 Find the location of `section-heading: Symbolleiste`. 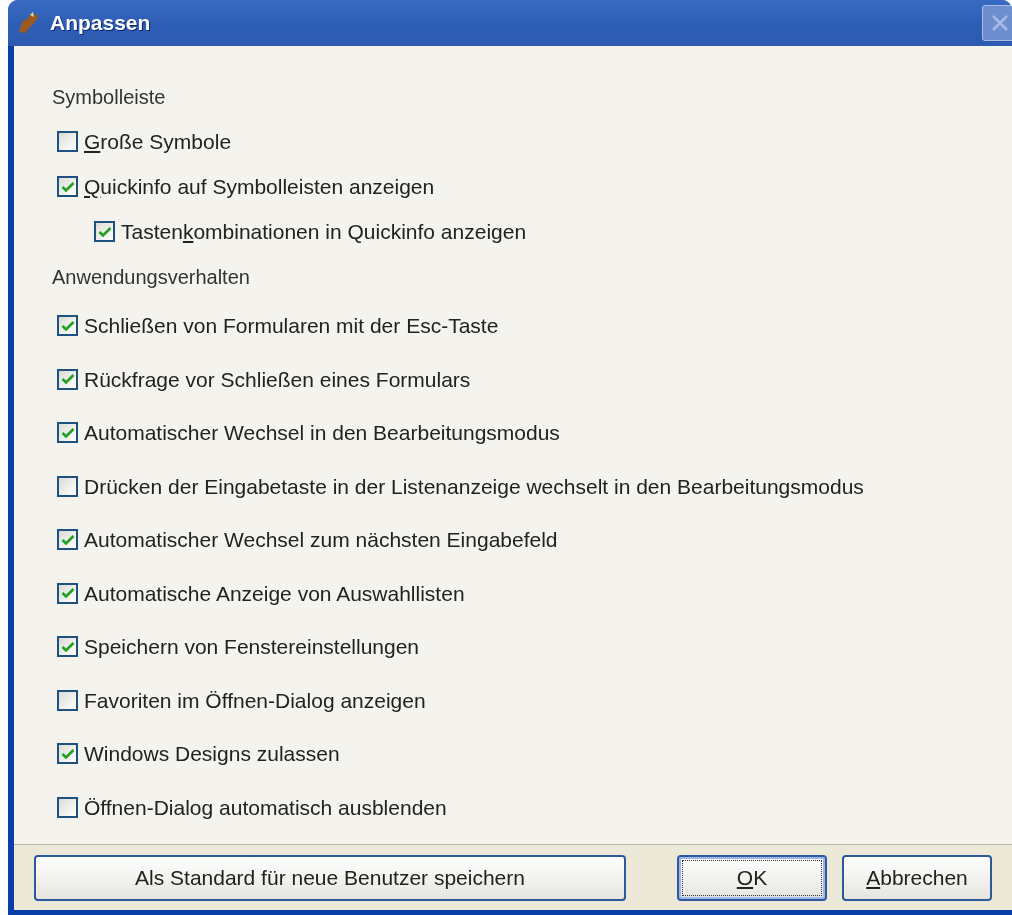

section-heading: Symbolleiste is located at coordinates (109, 97).